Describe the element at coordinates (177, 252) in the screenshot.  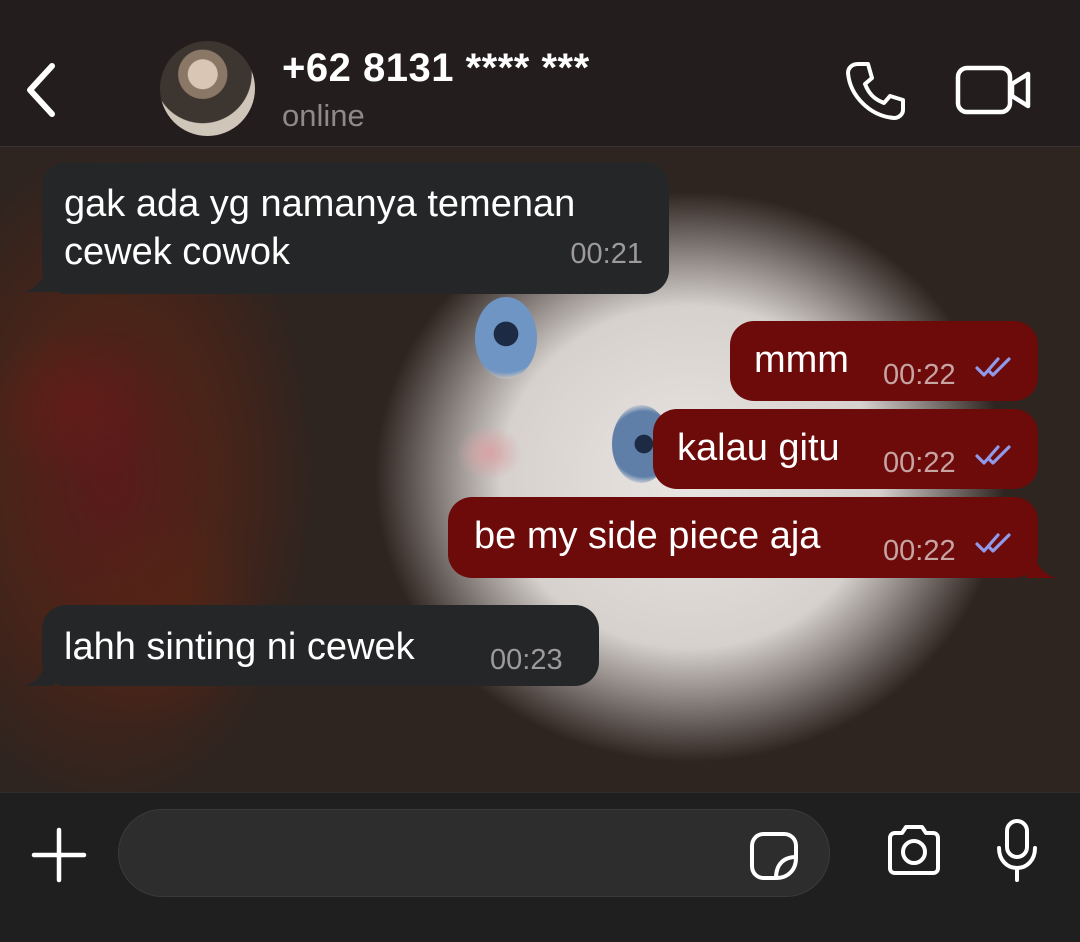
I see `message-text: cewek cowok` at that location.